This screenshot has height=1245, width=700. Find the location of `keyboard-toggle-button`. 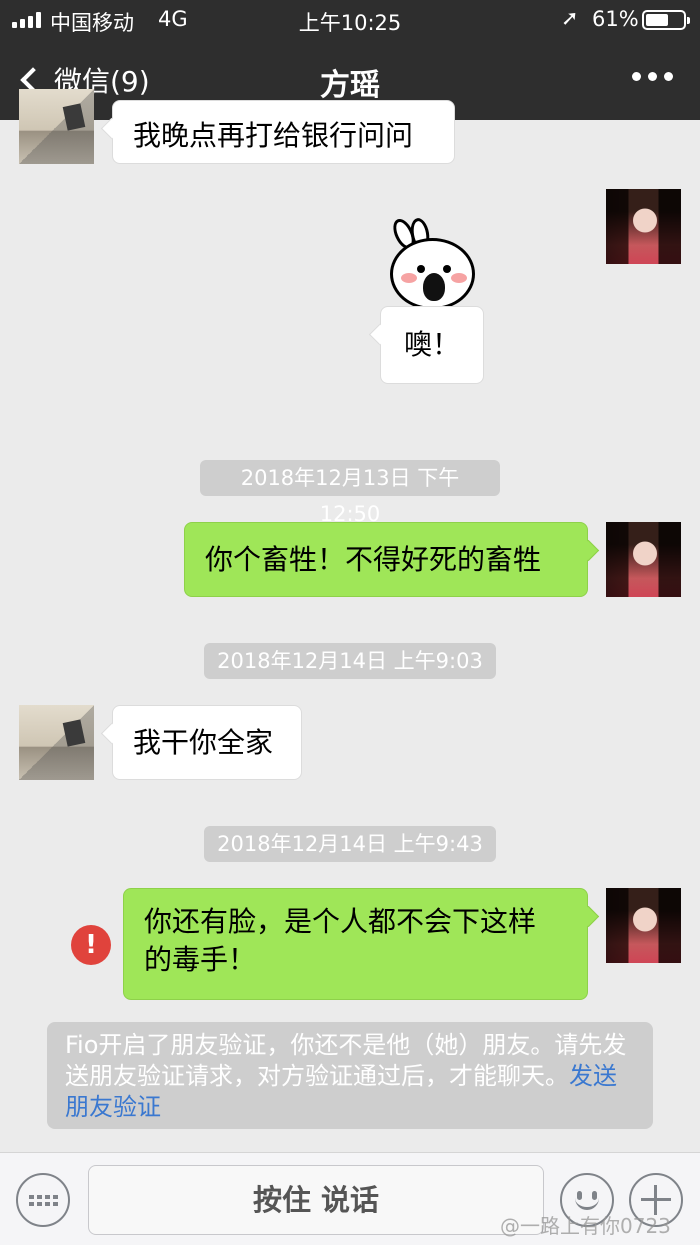

keyboard-toggle-button is located at coordinates (43, 1200).